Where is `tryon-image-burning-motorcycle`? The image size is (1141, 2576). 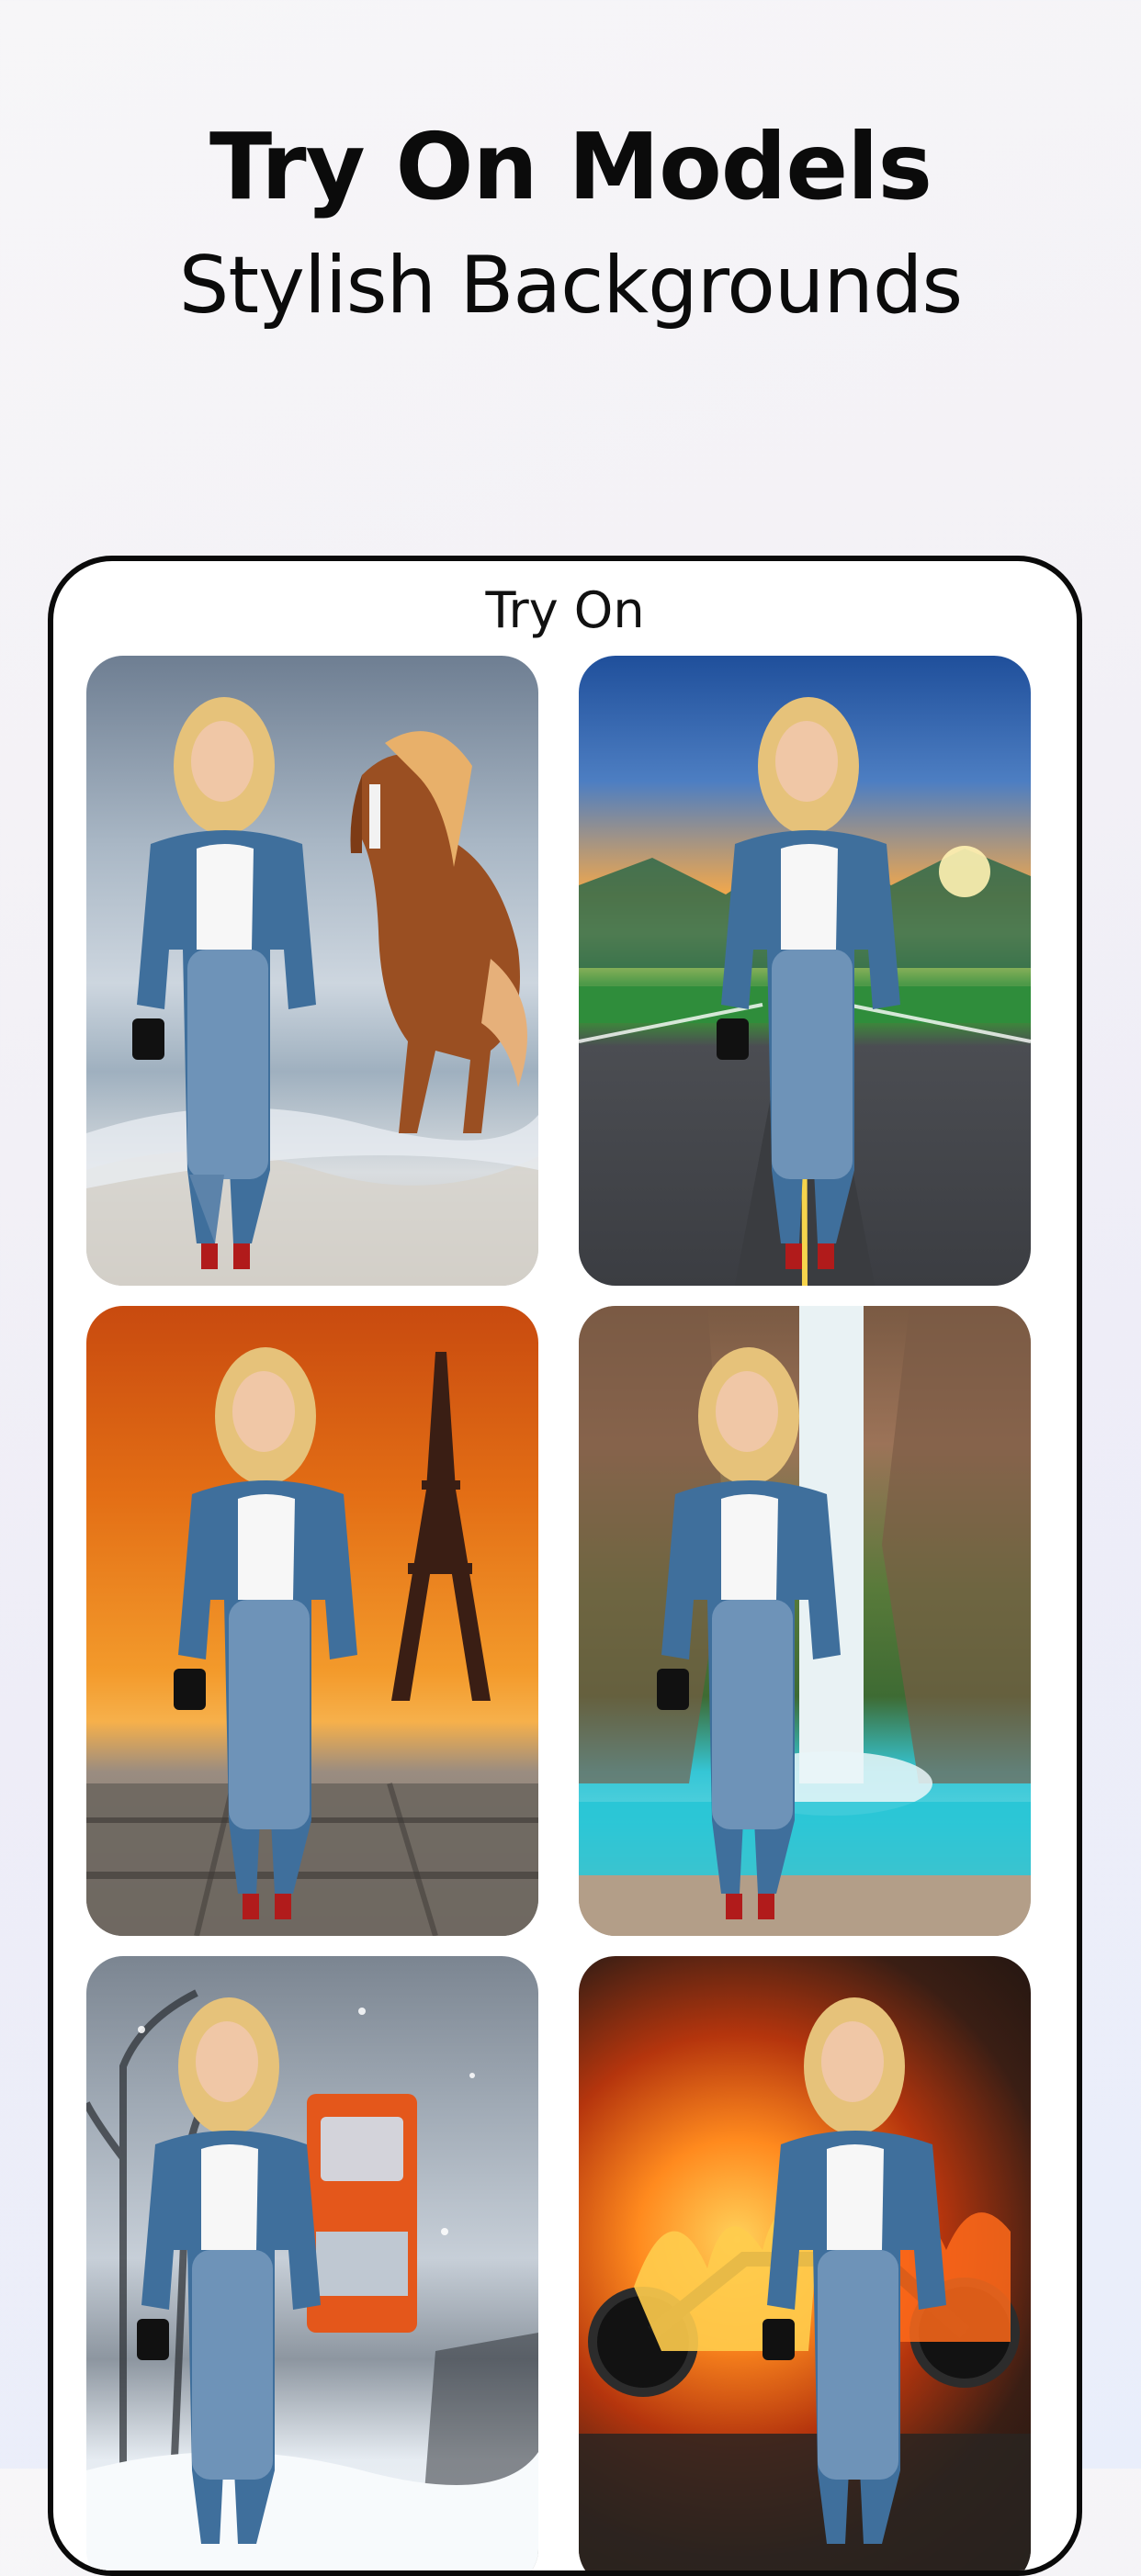
tryon-image-burning-motorcycle is located at coordinates (805, 2263).